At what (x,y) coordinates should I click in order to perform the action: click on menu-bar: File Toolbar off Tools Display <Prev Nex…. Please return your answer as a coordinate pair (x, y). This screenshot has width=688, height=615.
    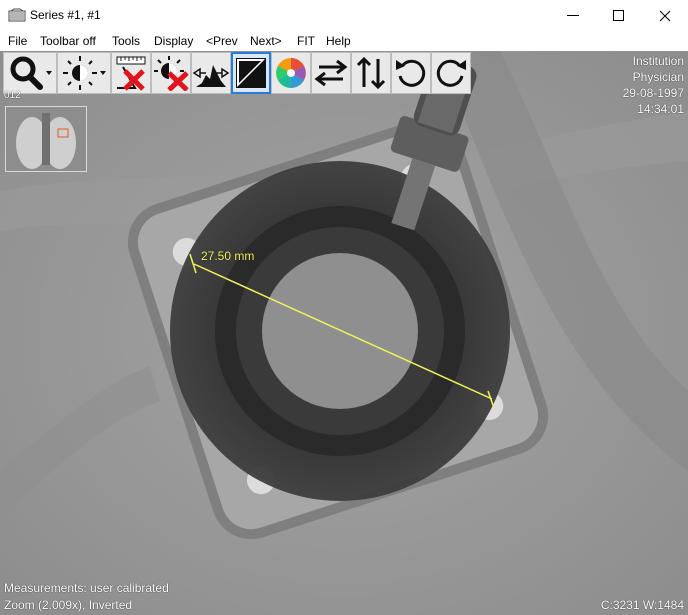
    Looking at the image, I should click on (344, 41).